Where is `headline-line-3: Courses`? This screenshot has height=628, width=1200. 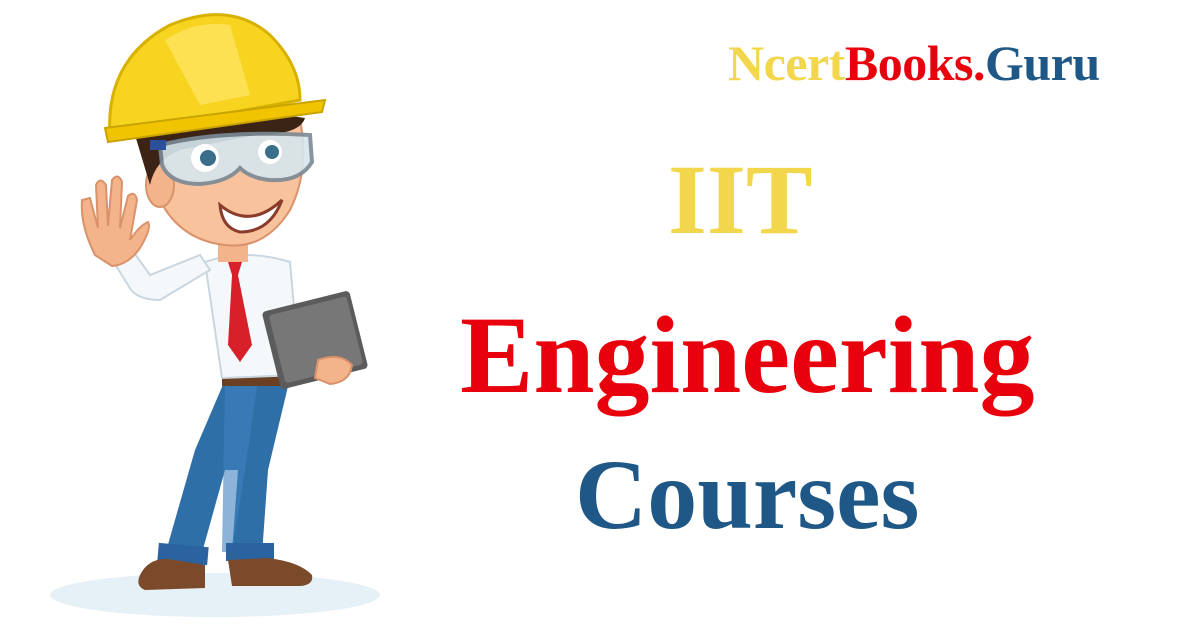
headline-line-3: Courses is located at coordinates (747, 494).